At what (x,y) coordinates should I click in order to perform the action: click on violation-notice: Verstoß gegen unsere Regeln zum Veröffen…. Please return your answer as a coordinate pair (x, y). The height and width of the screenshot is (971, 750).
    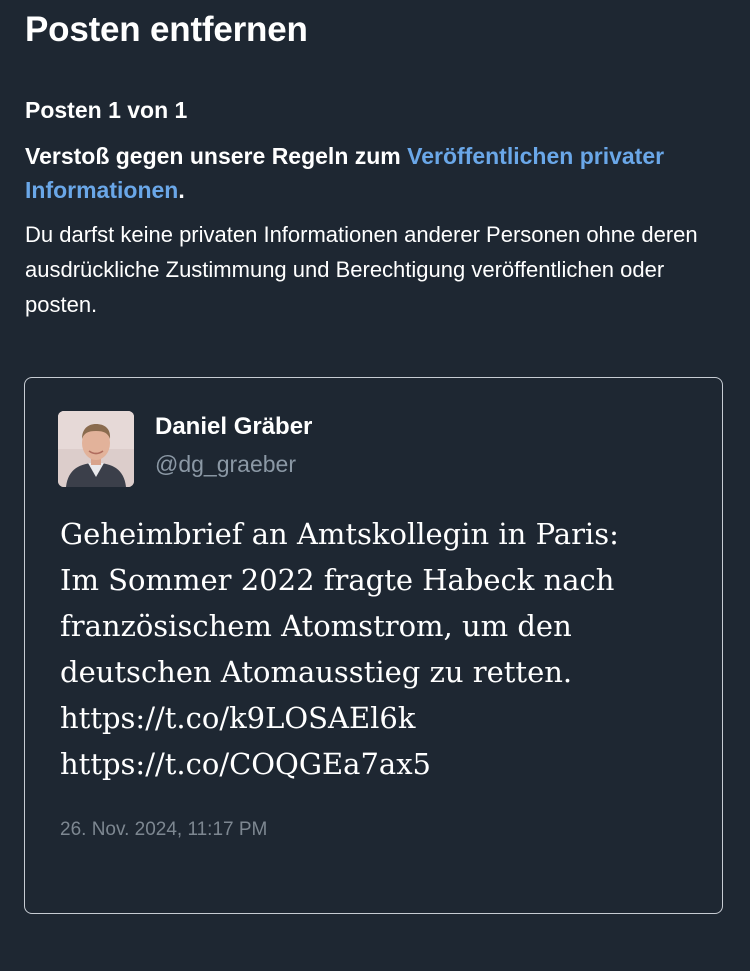
    Looking at the image, I should click on (375, 173).